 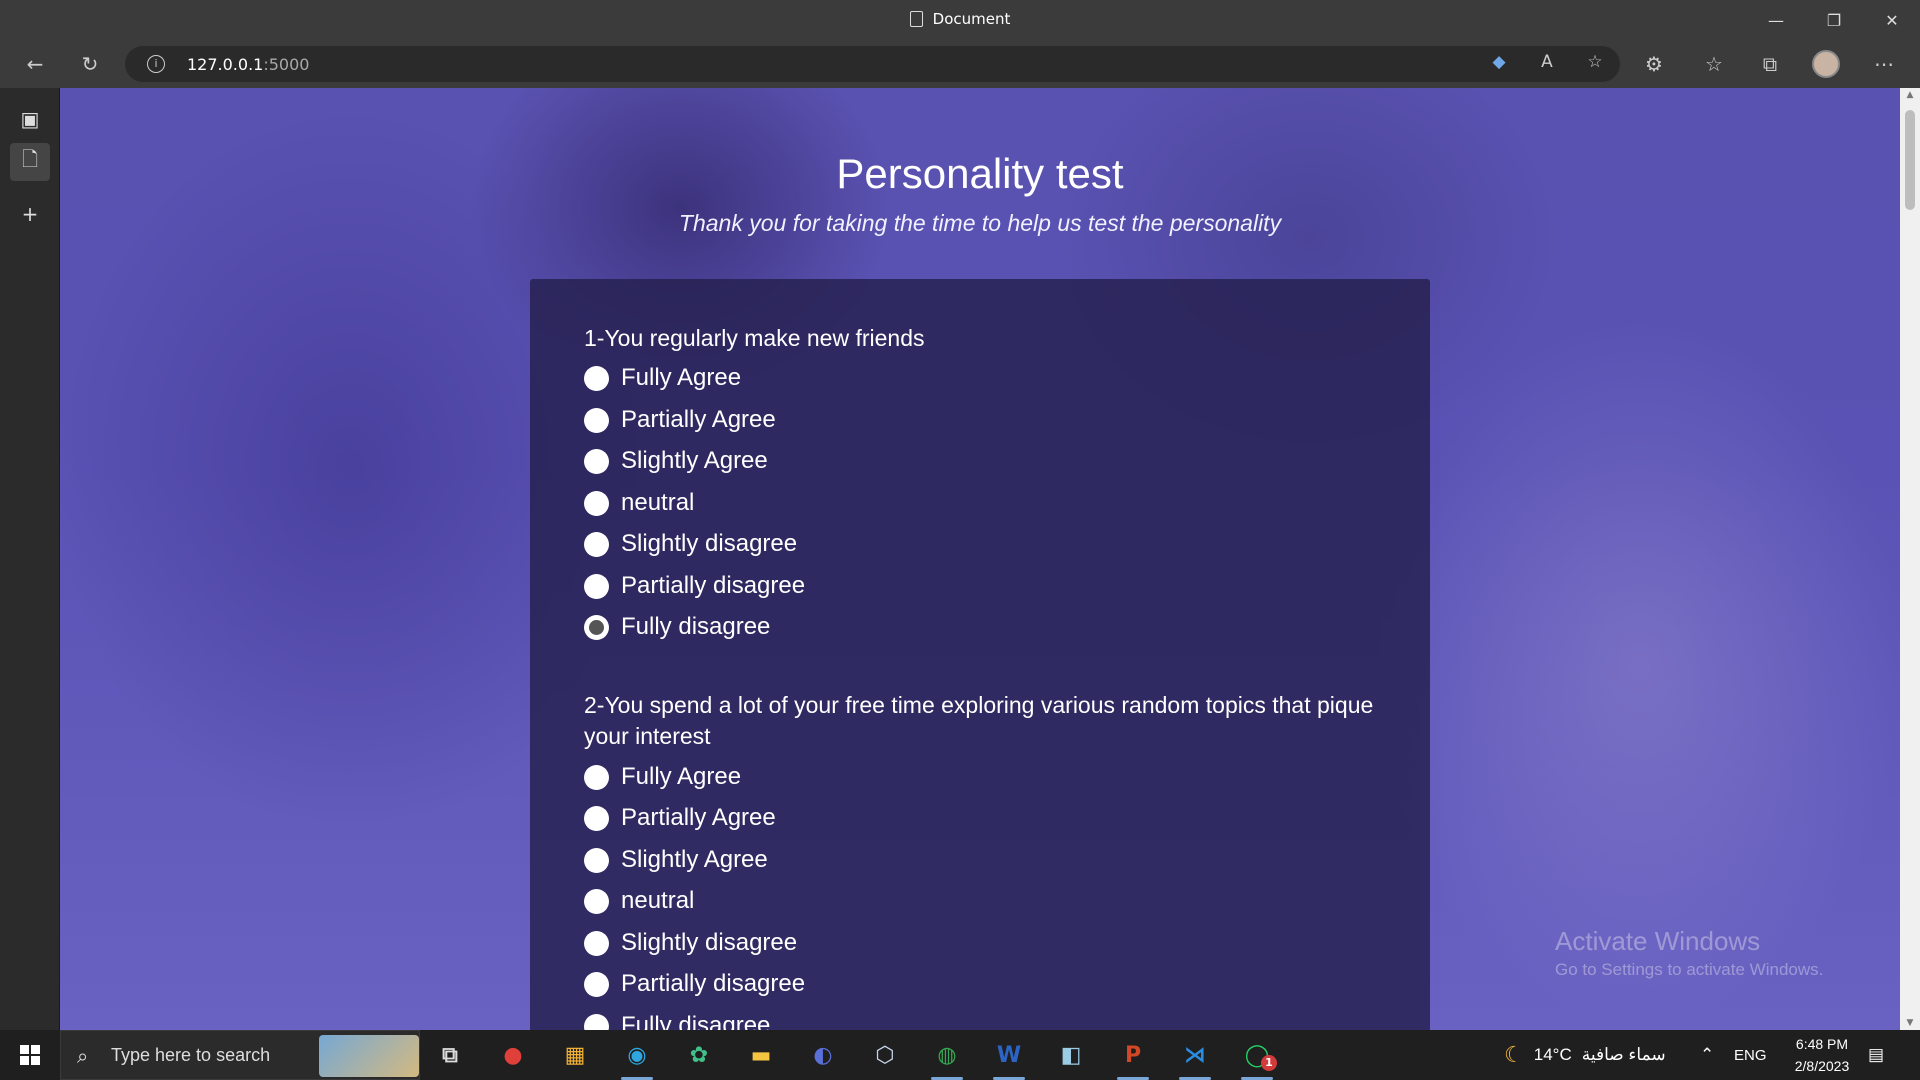 I want to click on taskbar-search-box: ⌕ Type here to search, so click(x=240, y=1055).